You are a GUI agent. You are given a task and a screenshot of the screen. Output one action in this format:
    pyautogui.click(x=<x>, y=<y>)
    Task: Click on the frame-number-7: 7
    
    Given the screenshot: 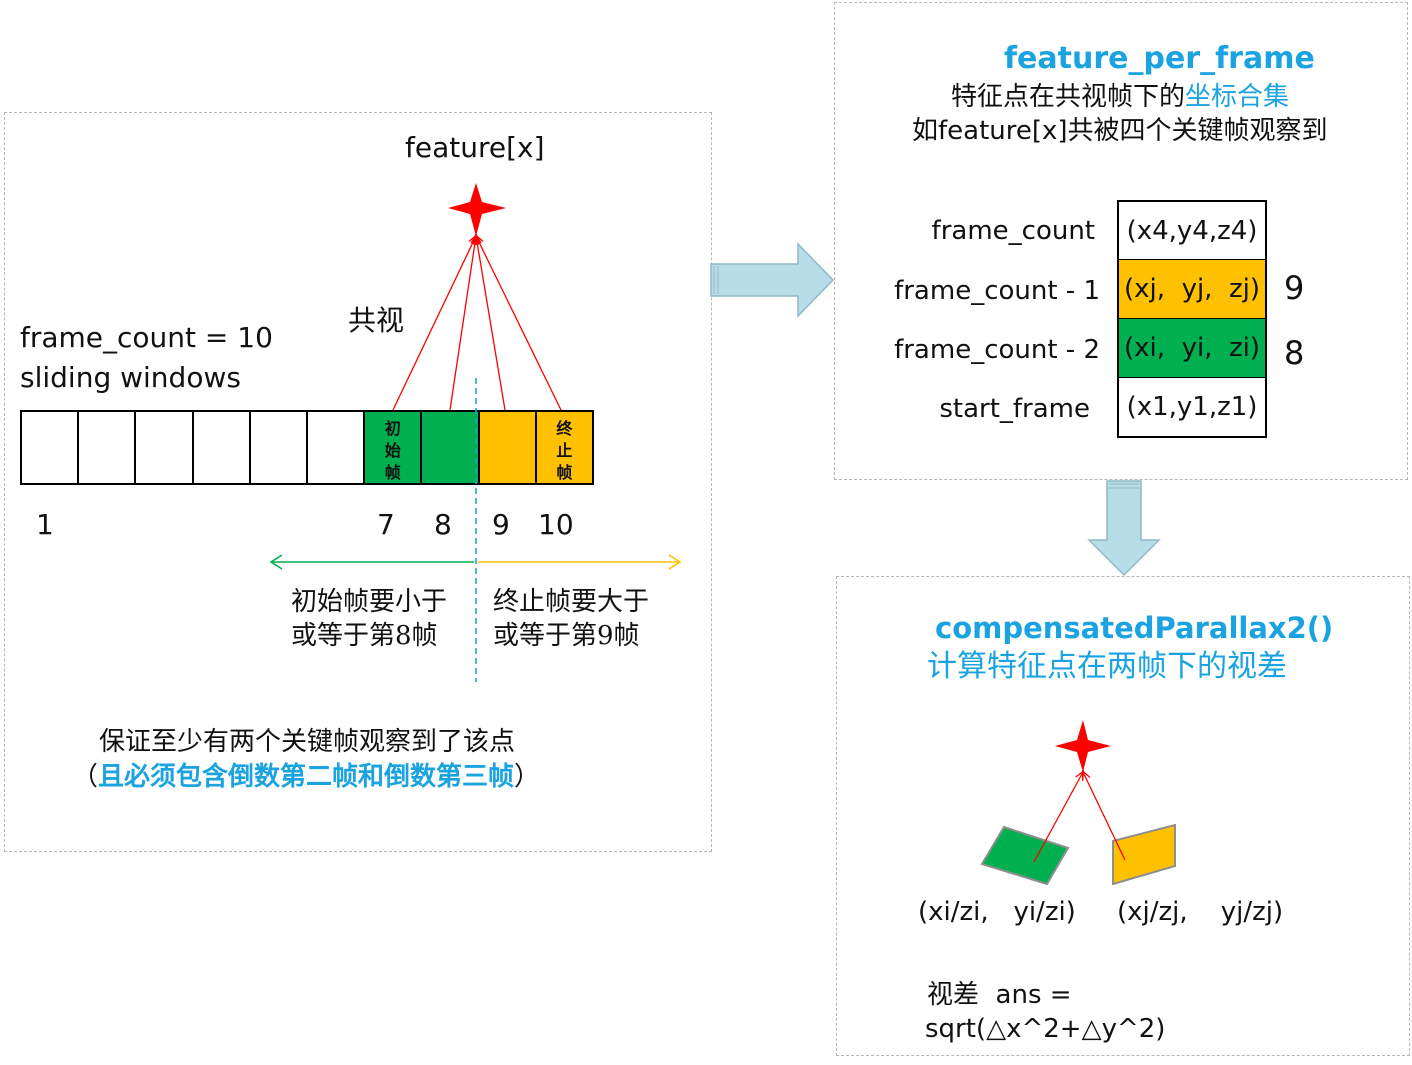 What is the action you would take?
    pyautogui.click(x=386, y=524)
    